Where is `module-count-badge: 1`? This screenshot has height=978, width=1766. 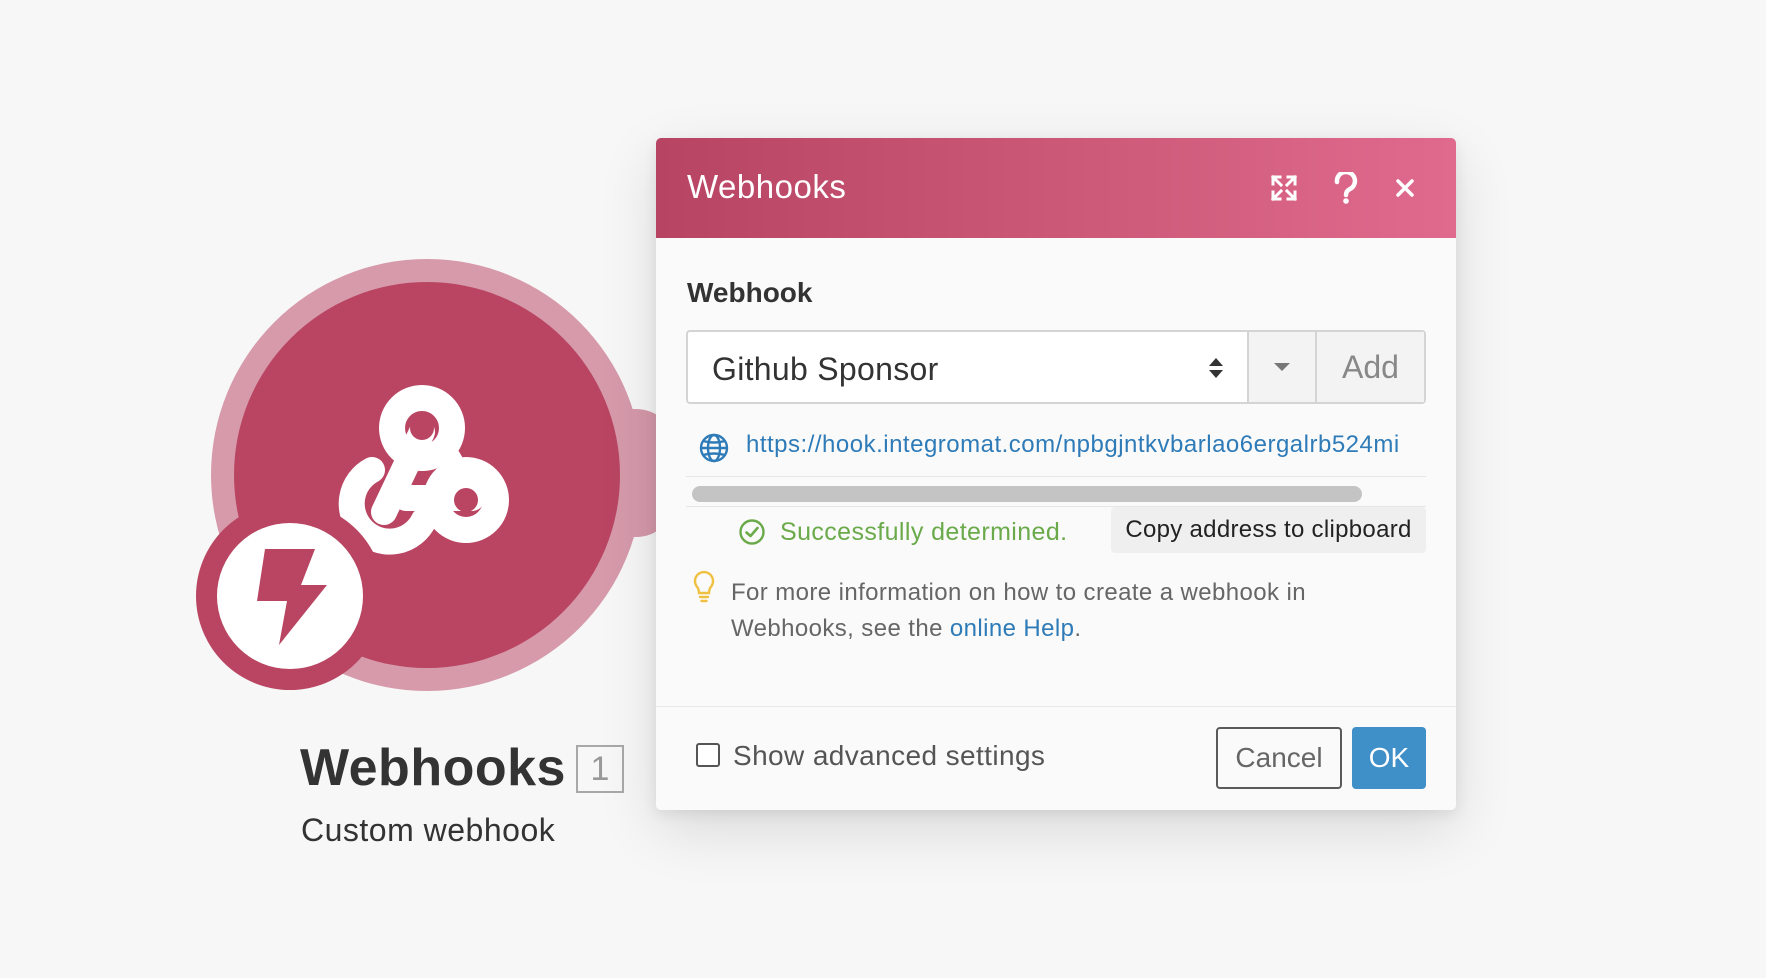 module-count-badge: 1 is located at coordinates (600, 769).